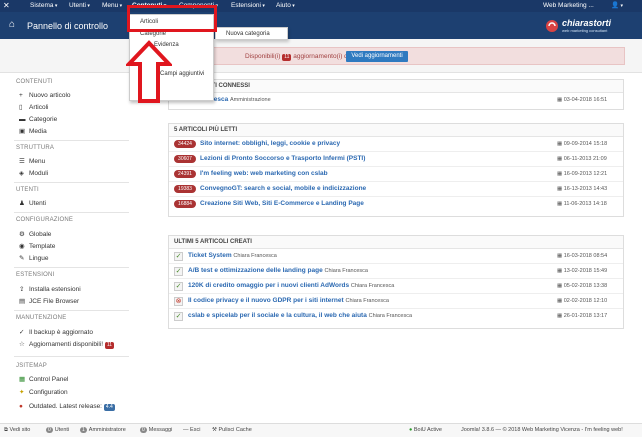 The height and width of the screenshot is (437, 642). I want to click on view-updates-button: Vedi aggiornamenti, so click(377, 56).